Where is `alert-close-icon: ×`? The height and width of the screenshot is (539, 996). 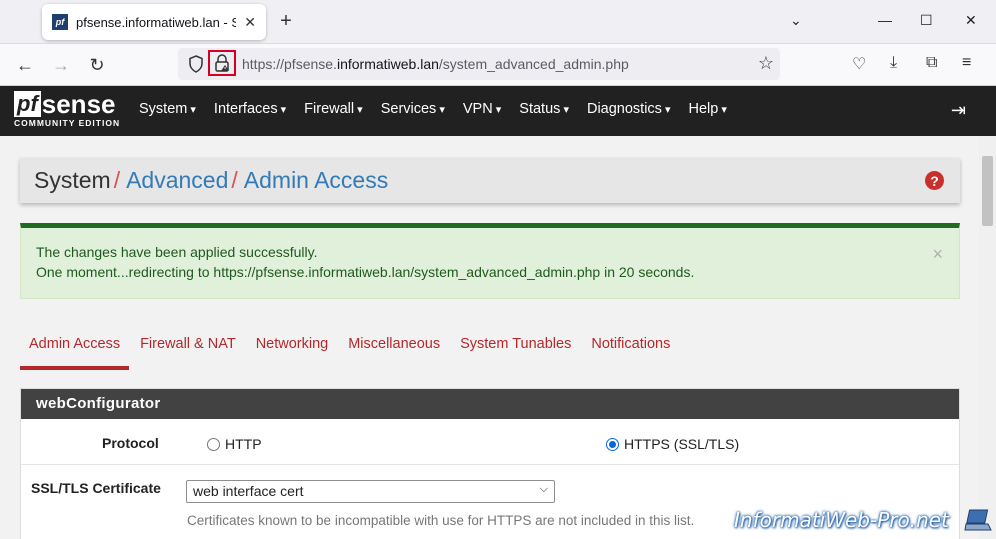 alert-close-icon: × is located at coordinates (937, 254).